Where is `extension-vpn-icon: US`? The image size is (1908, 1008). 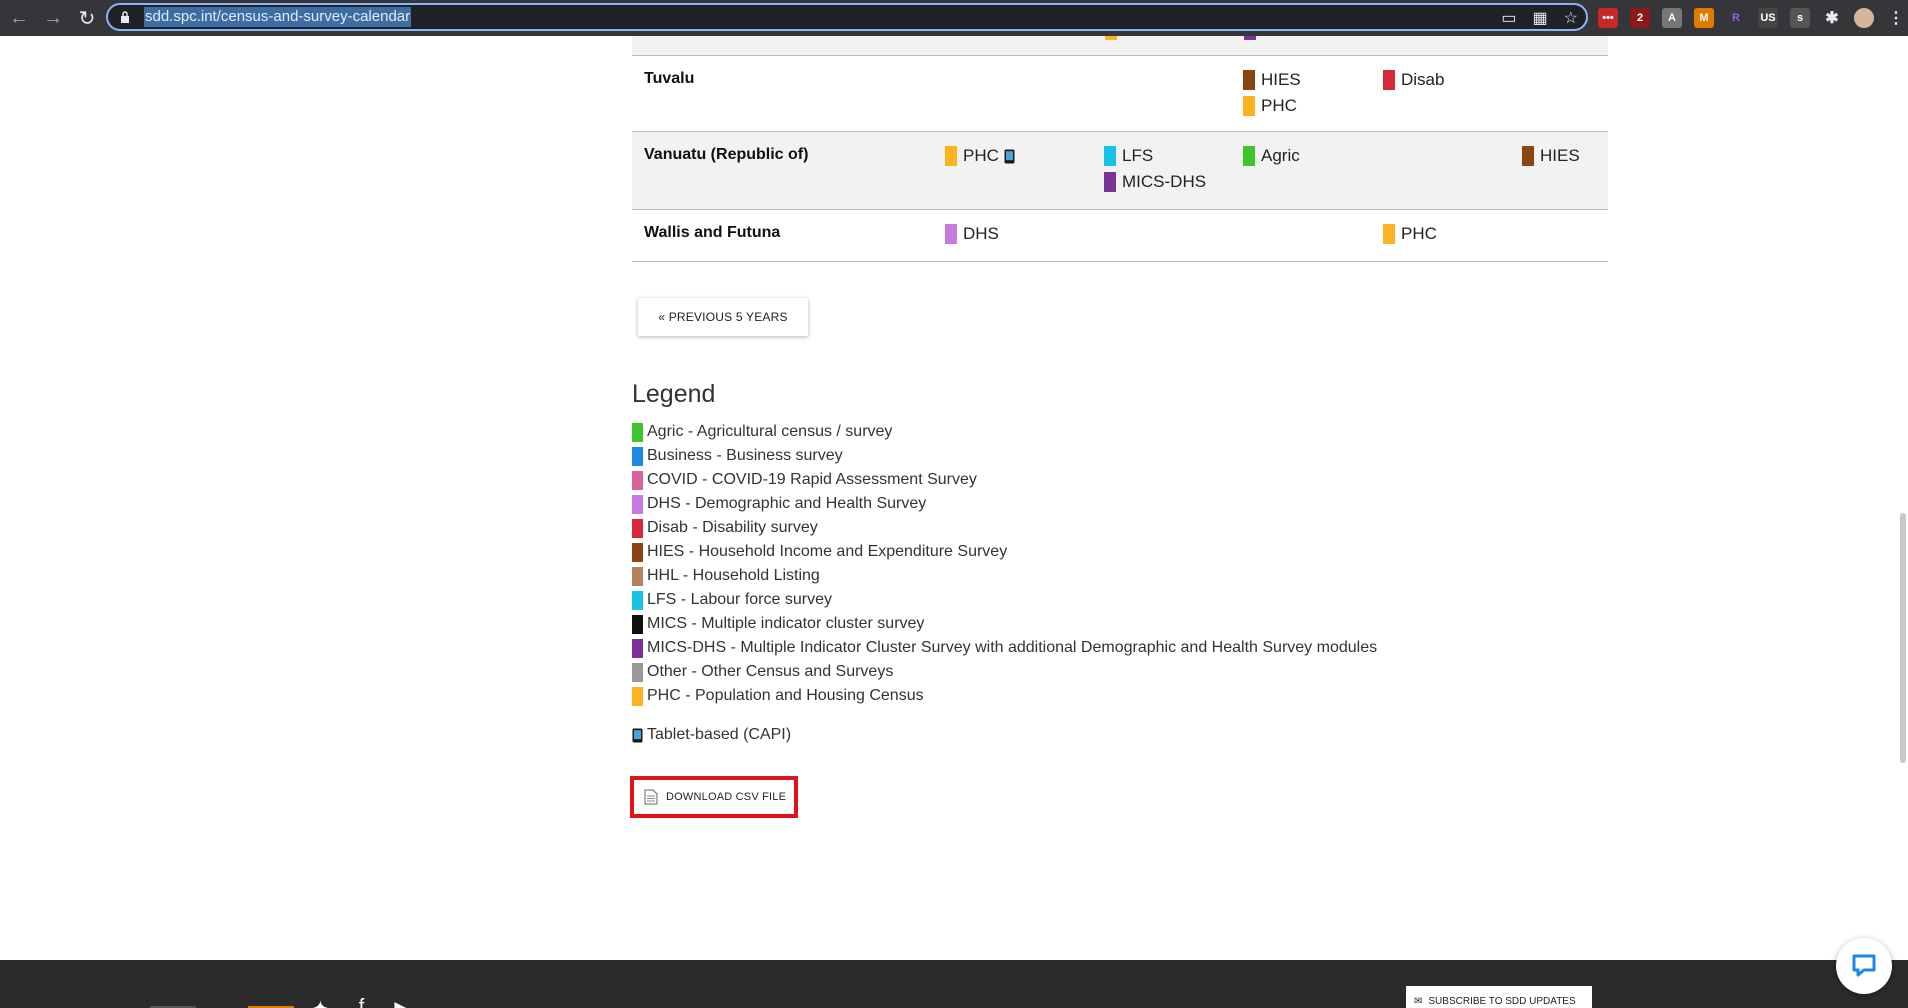 extension-vpn-icon: US is located at coordinates (1768, 18).